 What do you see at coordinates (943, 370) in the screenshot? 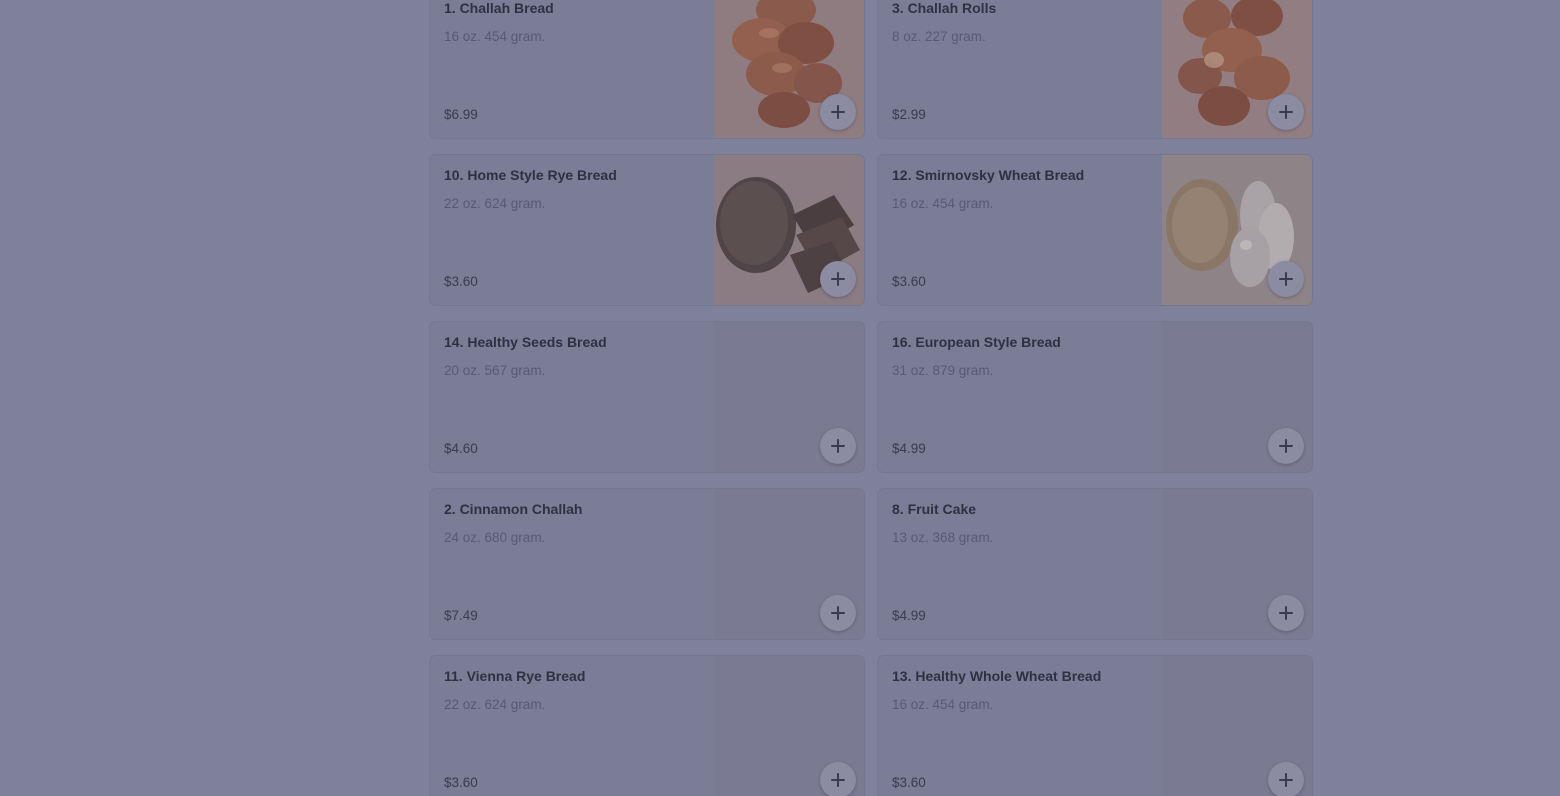
I see `menu-item-size: 31 oz. 879 gram.` at bounding box center [943, 370].